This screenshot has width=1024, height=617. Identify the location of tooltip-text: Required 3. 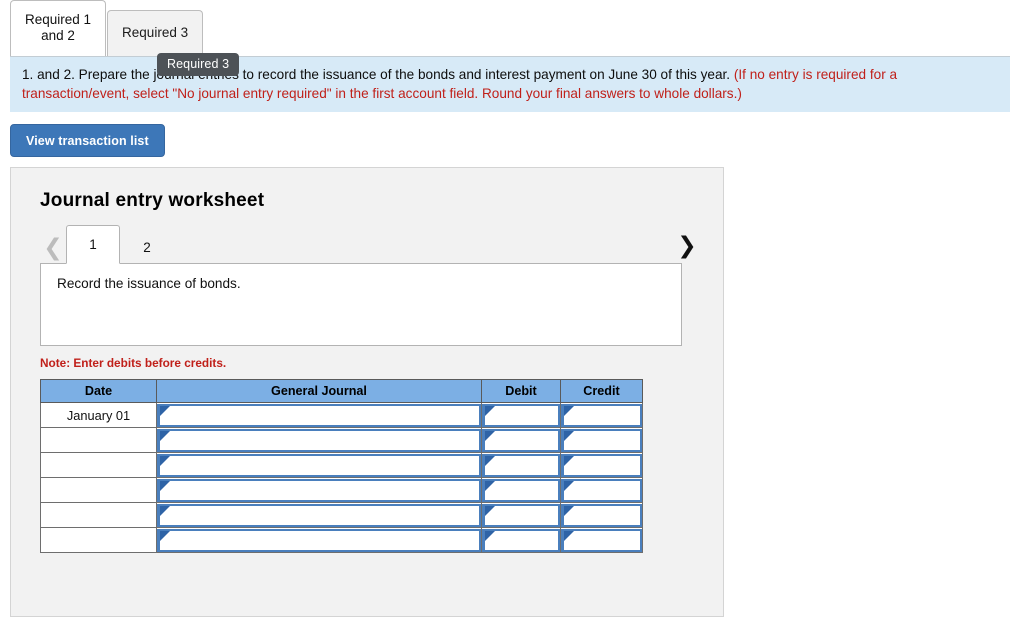
(198, 64).